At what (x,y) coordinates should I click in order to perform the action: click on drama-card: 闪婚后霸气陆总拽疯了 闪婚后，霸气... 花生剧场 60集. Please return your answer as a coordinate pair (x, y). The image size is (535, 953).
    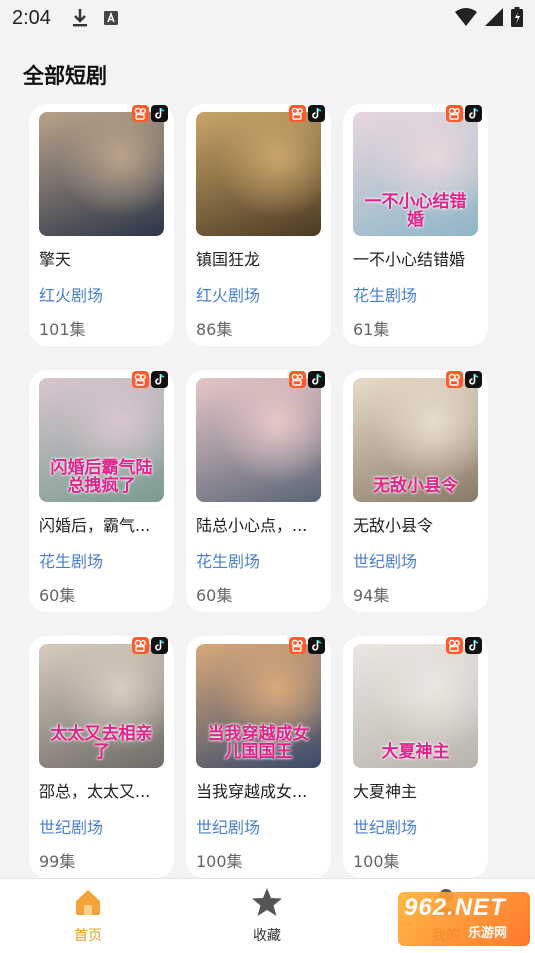
    Looking at the image, I should click on (101, 491).